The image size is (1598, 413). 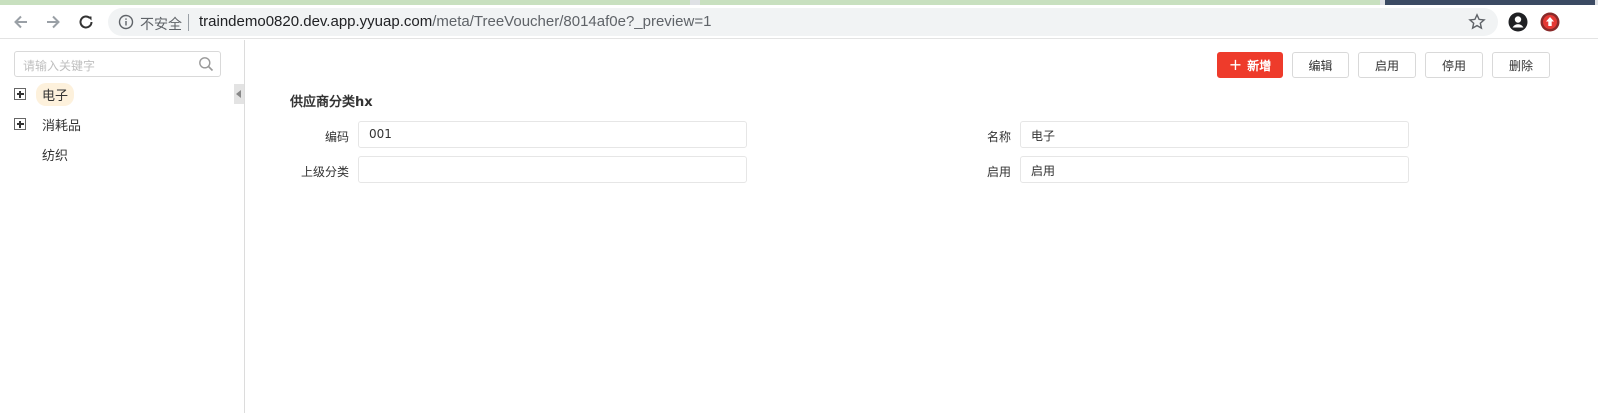 I want to click on tree-node: 消耗品, so click(x=50, y=124).